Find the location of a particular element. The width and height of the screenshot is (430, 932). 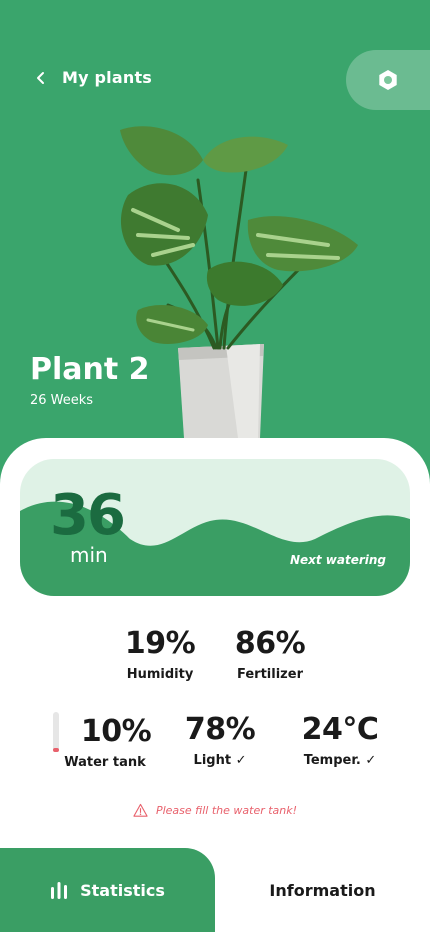

hexagon-settings-icon is located at coordinates (388, 80).